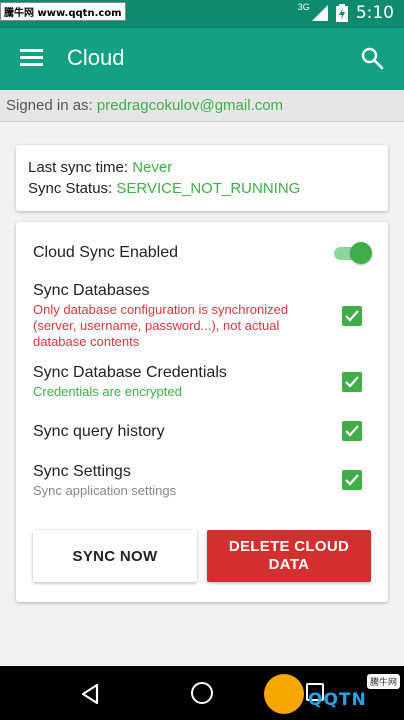 This screenshot has height=720, width=404. Describe the element at coordinates (284, 694) in the screenshot. I see `watermark-logo-icon` at that location.